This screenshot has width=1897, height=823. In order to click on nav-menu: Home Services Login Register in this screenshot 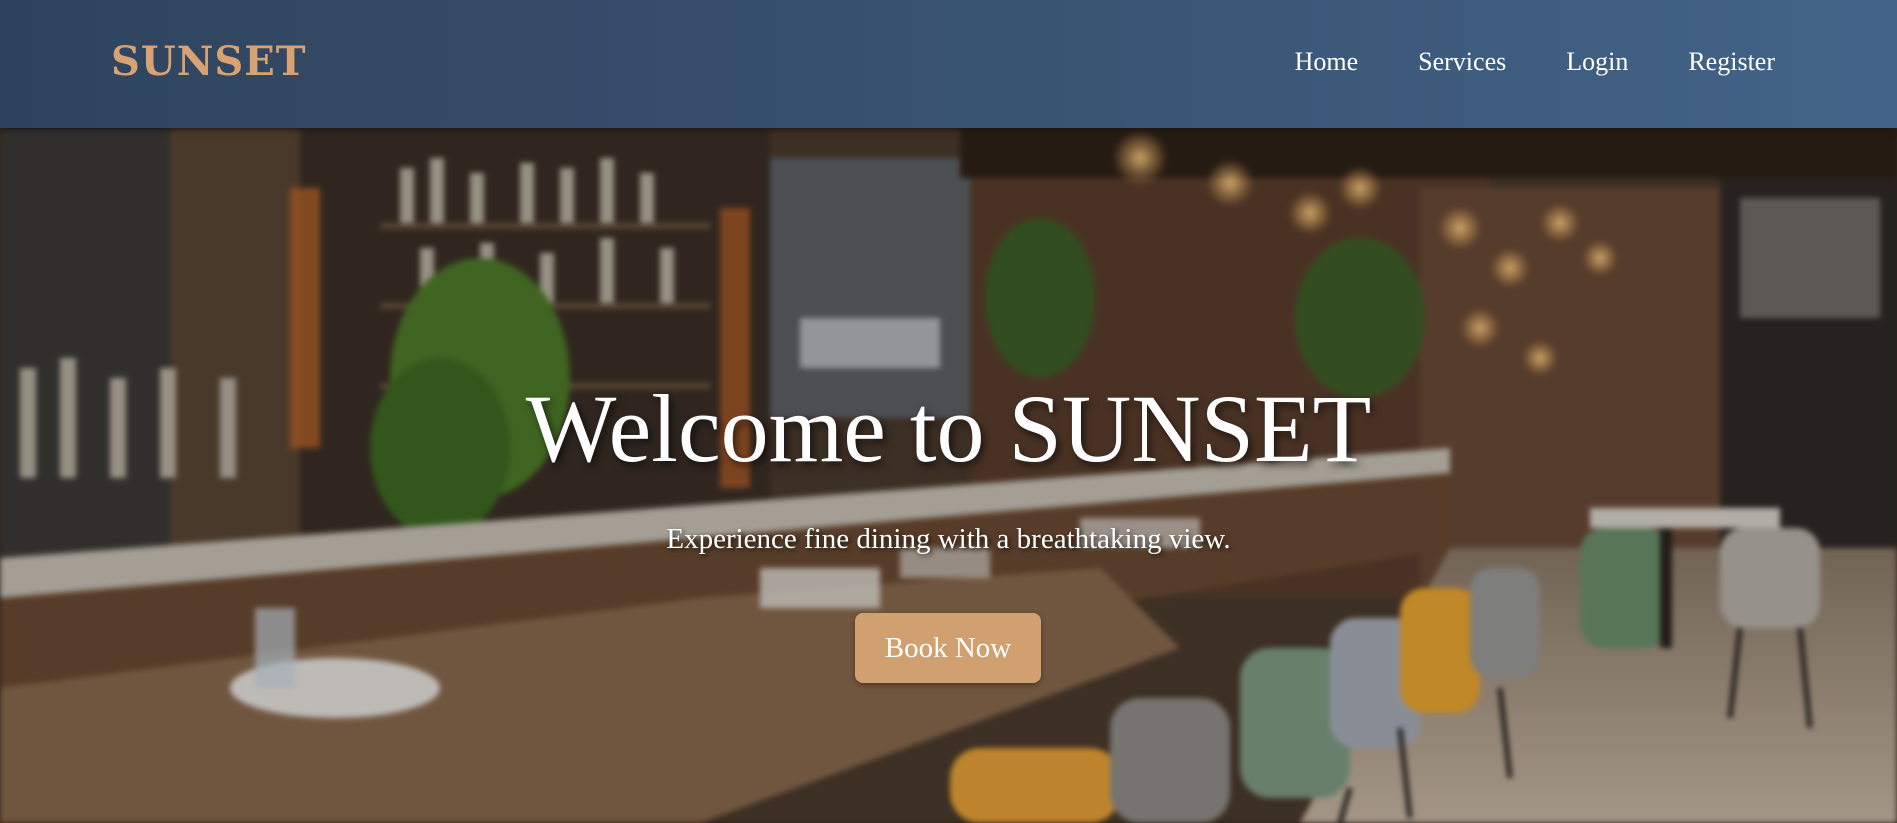, I will do `click(1535, 62)`.